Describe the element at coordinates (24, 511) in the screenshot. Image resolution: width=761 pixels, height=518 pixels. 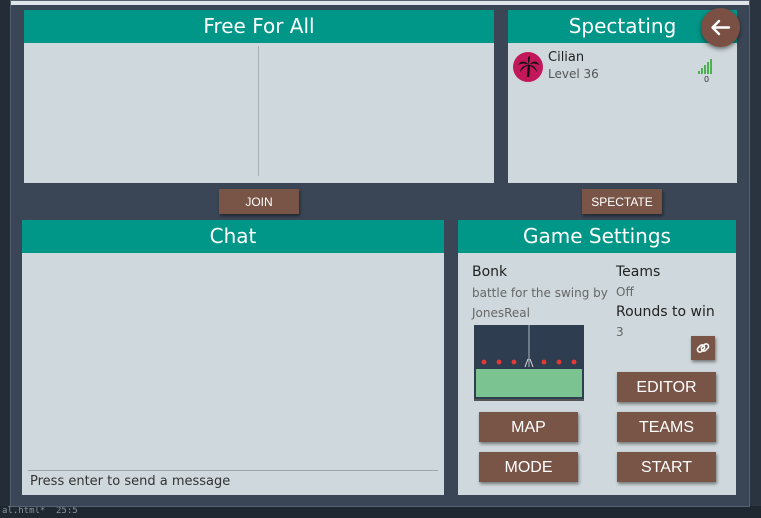
I see `background-file-label: al.html*` at that location.